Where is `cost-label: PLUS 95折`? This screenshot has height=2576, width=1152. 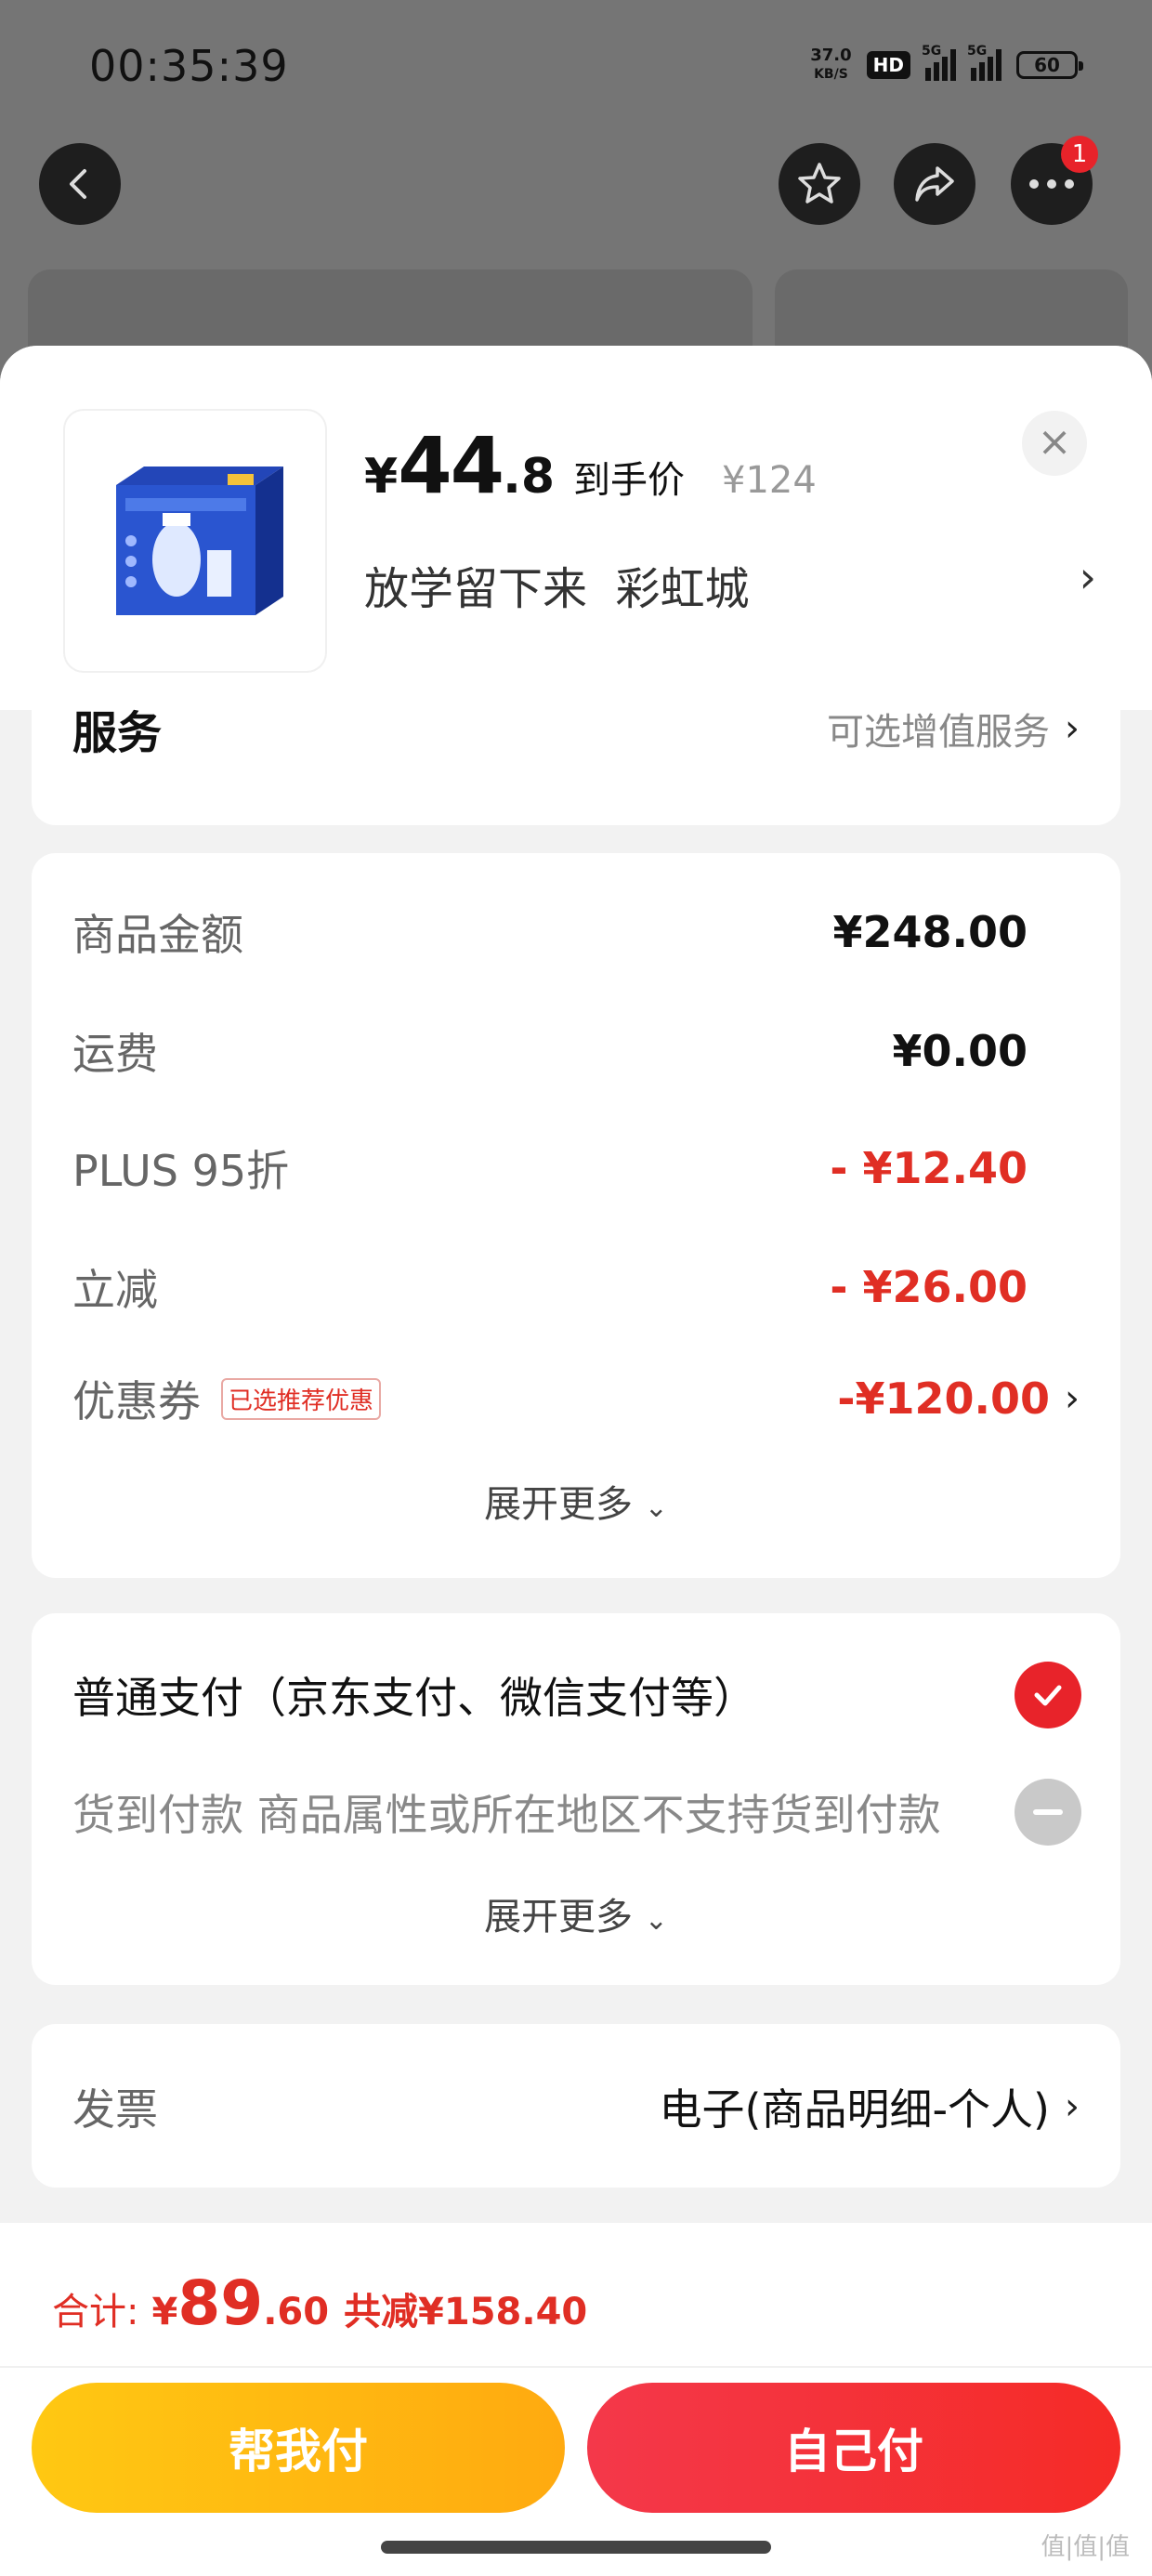 cost-label: PLUS 95折 is located at coordinates (181, 1171).